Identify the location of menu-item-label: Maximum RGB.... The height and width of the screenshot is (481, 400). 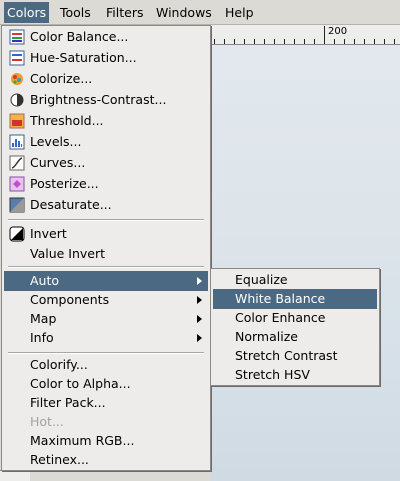
(82, 440).